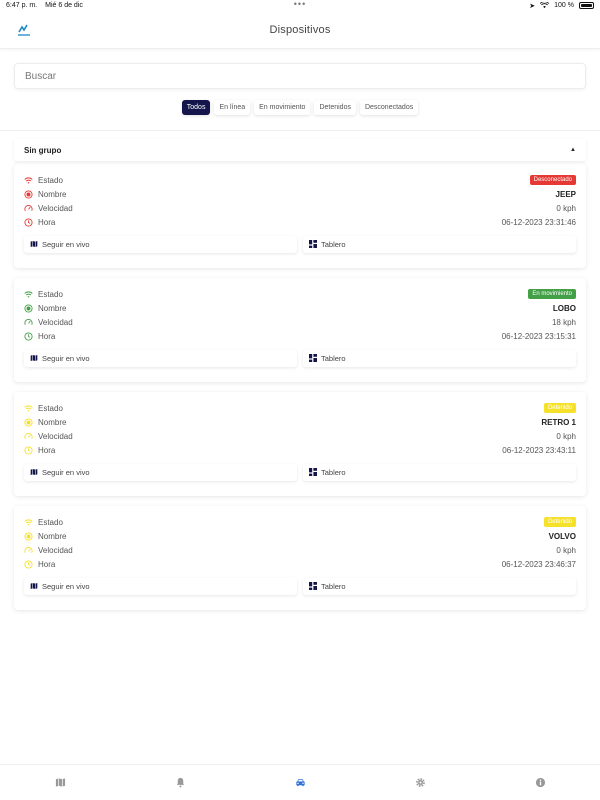 The width and height of the screenshot is (600, 800). I want to click on row-estado: Estado Desconectado, so click(300, 180).